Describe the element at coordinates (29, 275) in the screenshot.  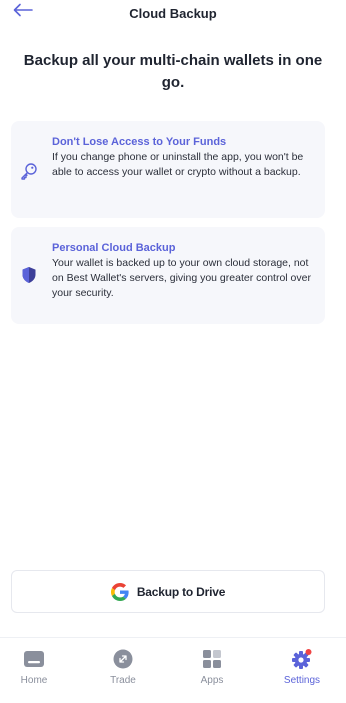
I see `shield-icon` at that location.